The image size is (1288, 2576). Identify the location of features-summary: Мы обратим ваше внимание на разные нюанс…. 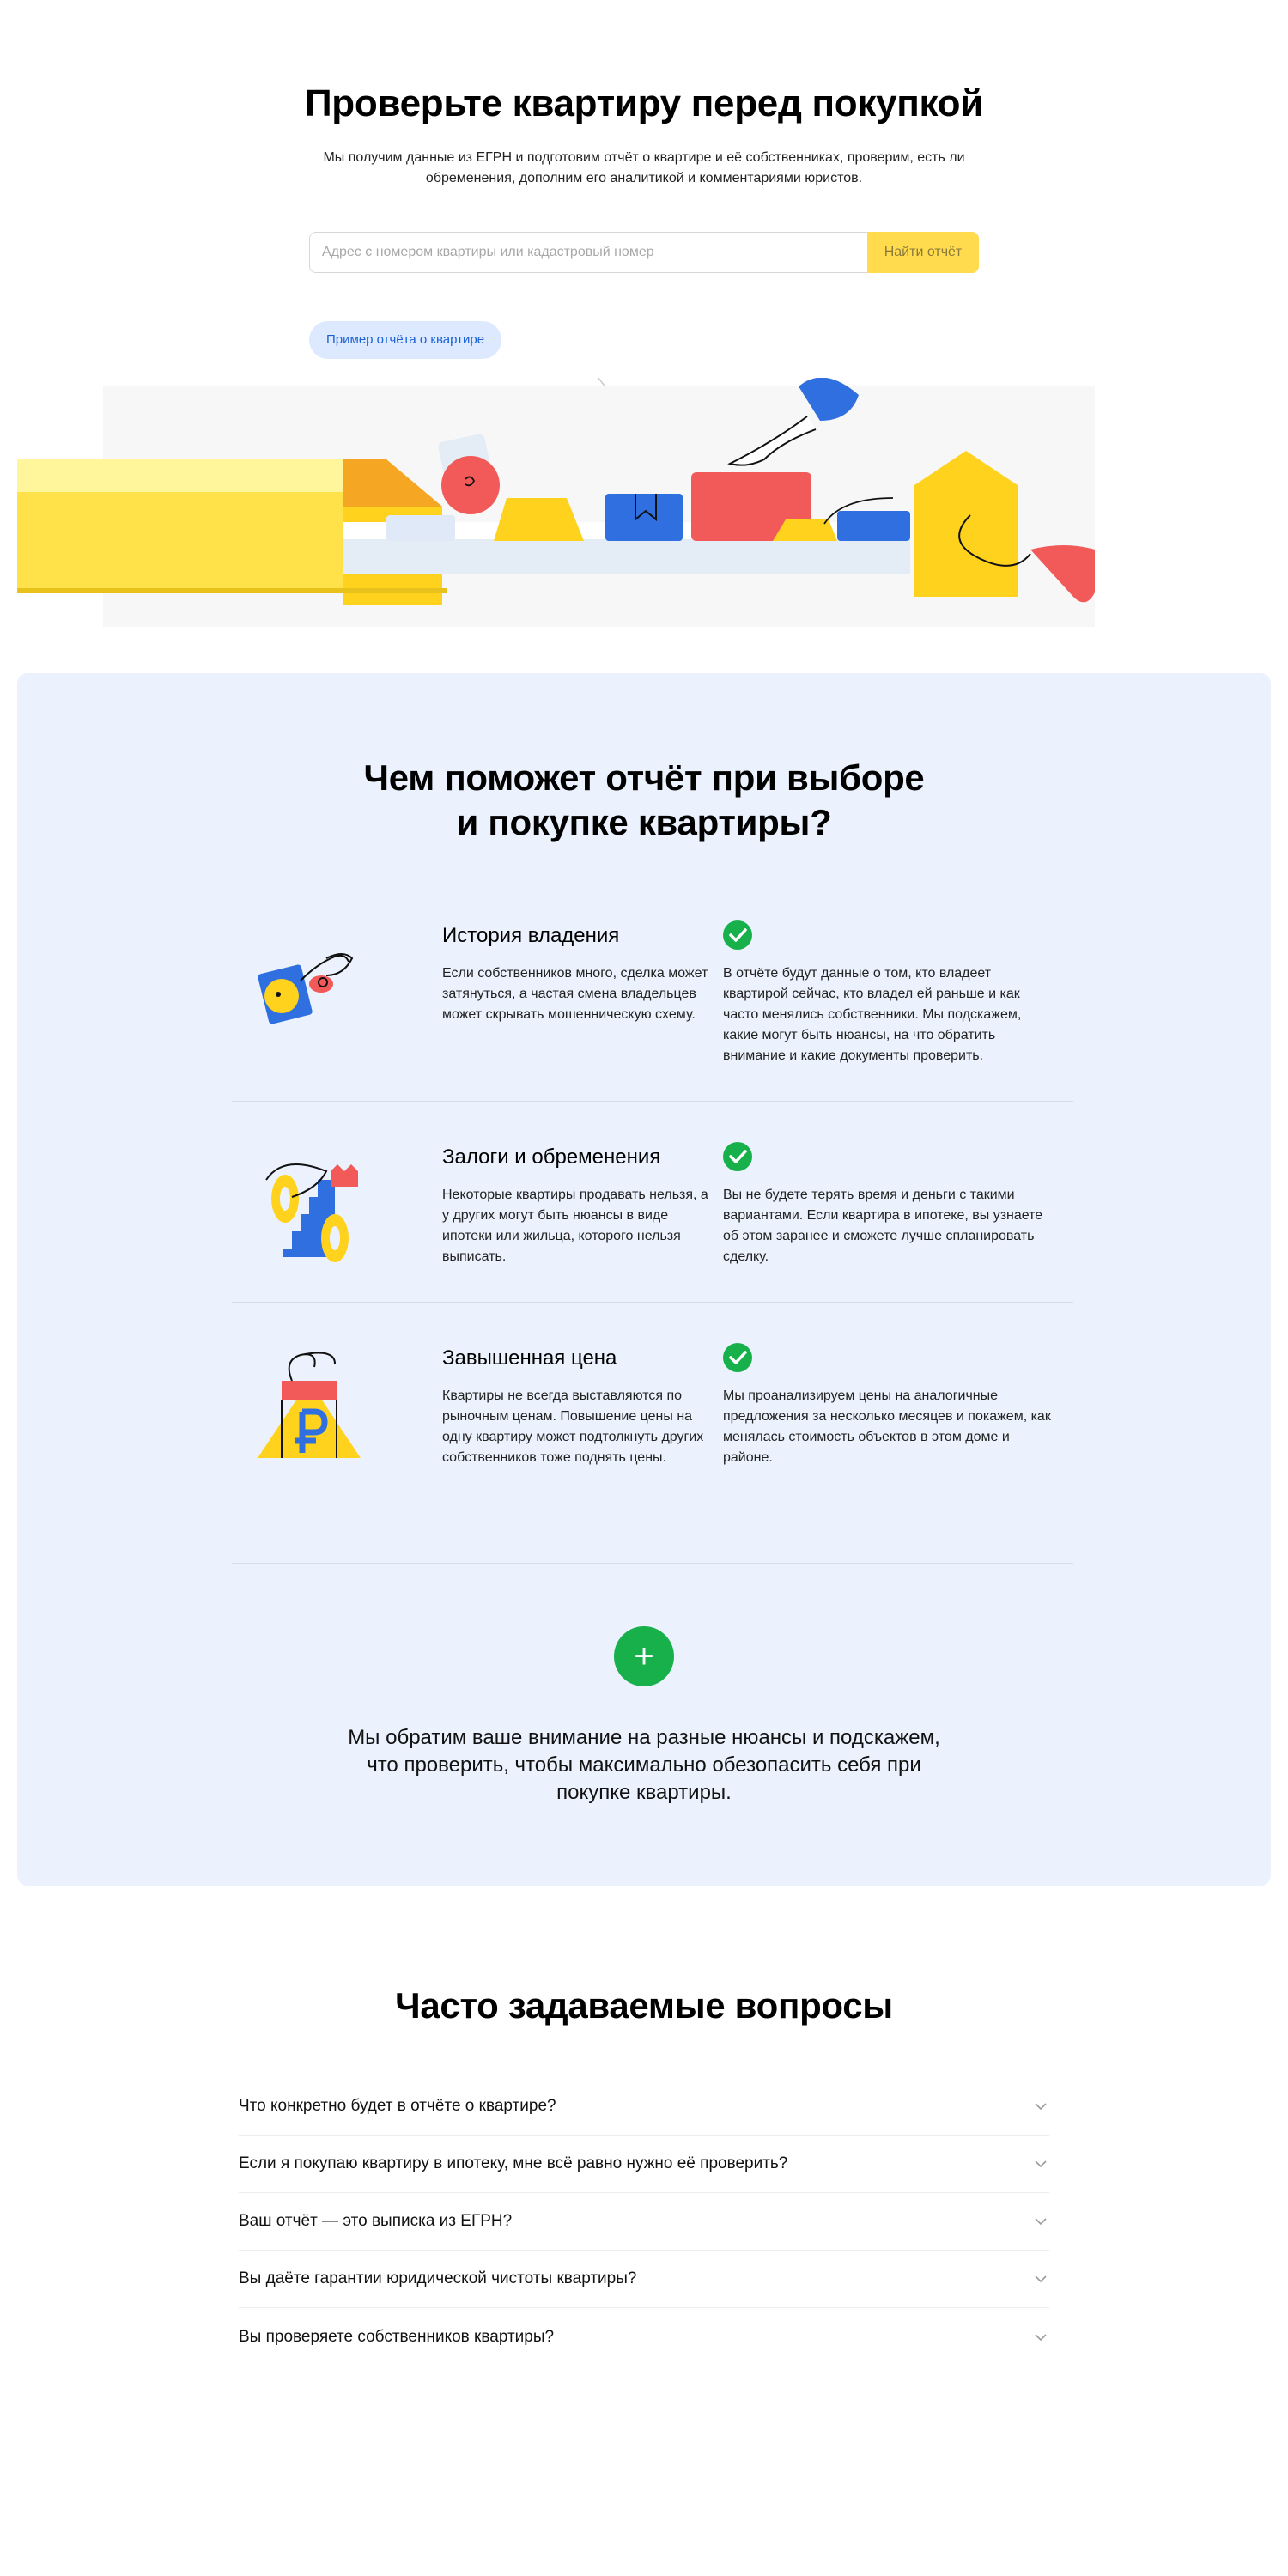
(644, 1765).